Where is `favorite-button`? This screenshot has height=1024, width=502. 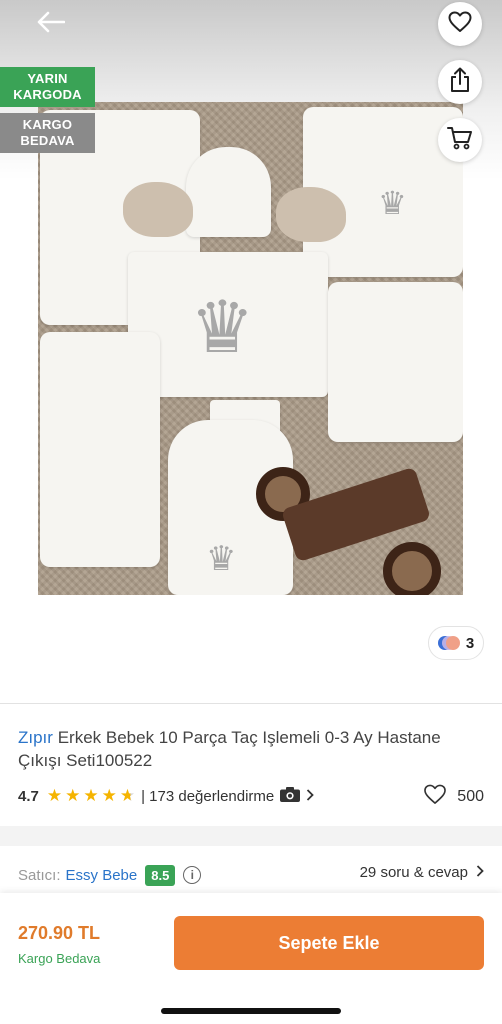 favorite-button is located at coordinates (460, 24).